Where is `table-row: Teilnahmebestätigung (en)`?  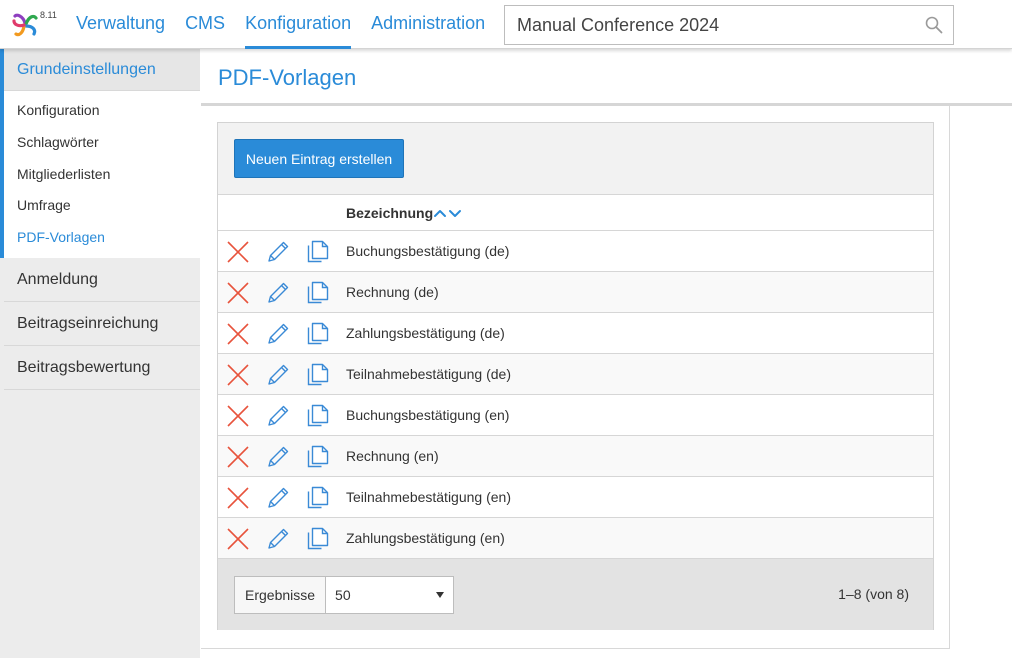
table-row: Teilnahmebestätigung (en) is located at coordinates (575, 497).